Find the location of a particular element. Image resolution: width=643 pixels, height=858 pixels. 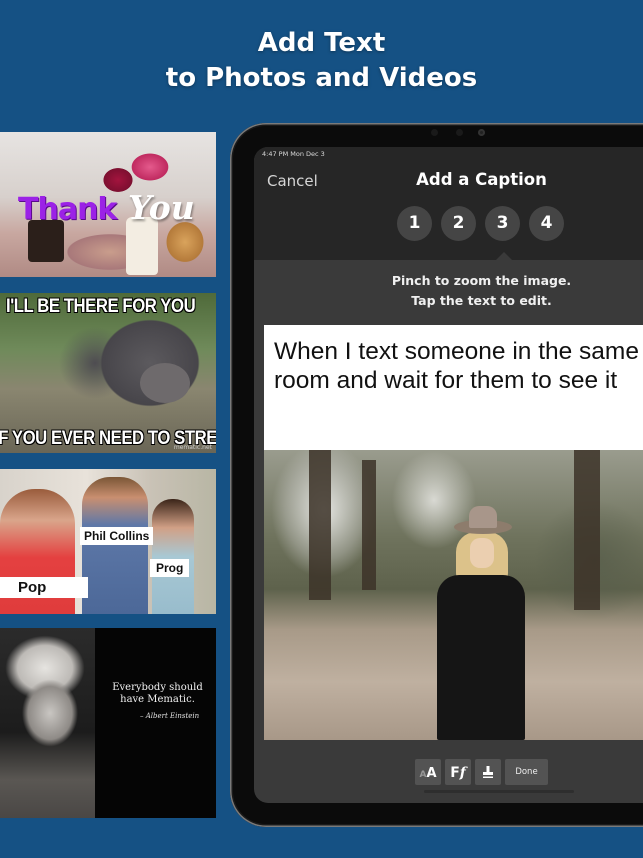

active-step-pointer is located at coordinates (504, 256).